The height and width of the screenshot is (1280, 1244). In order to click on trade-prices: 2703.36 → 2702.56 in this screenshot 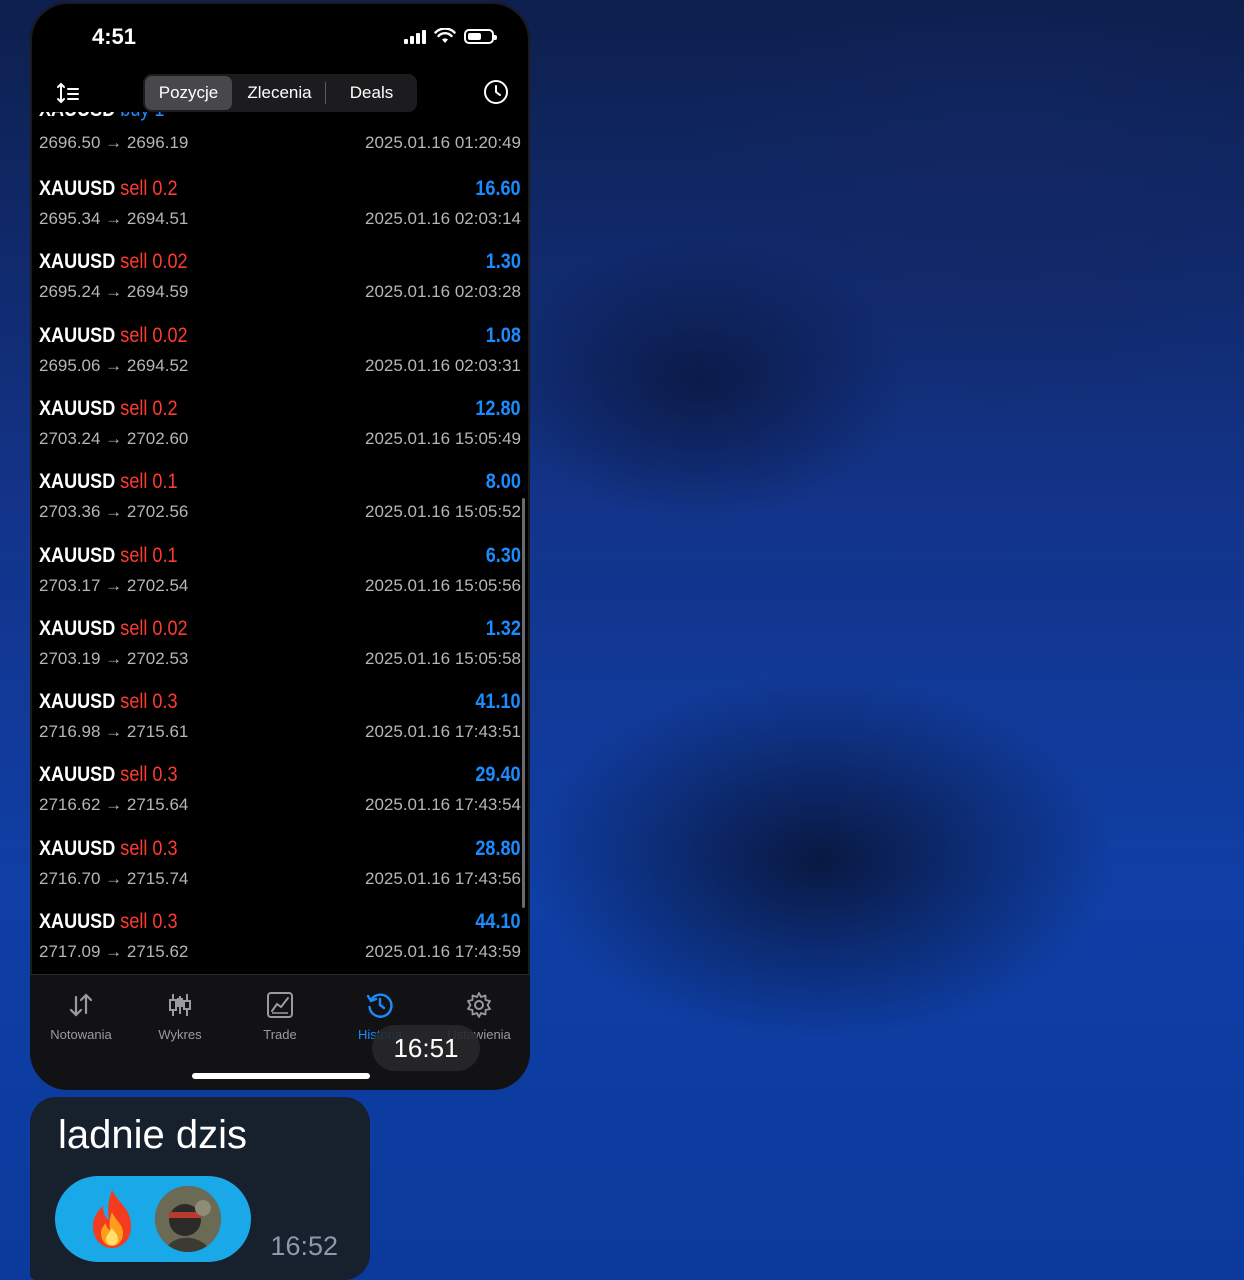, I will do `click(114, 512)`.